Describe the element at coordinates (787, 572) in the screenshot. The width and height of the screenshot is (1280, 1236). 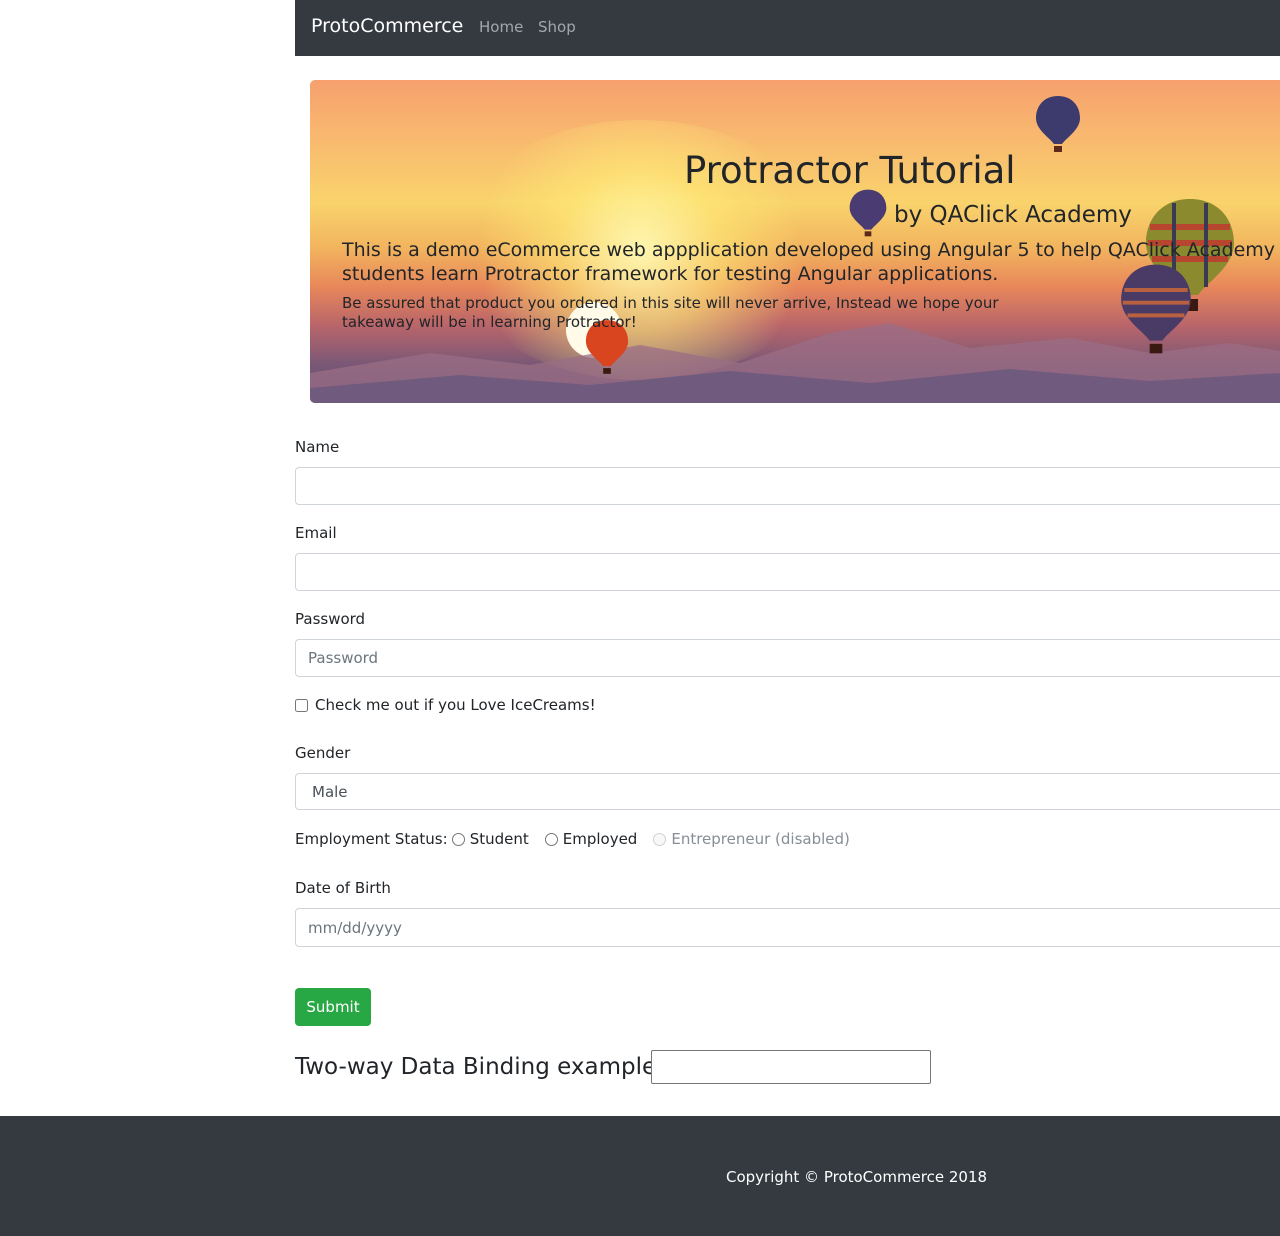
I see `email-field` at that location.